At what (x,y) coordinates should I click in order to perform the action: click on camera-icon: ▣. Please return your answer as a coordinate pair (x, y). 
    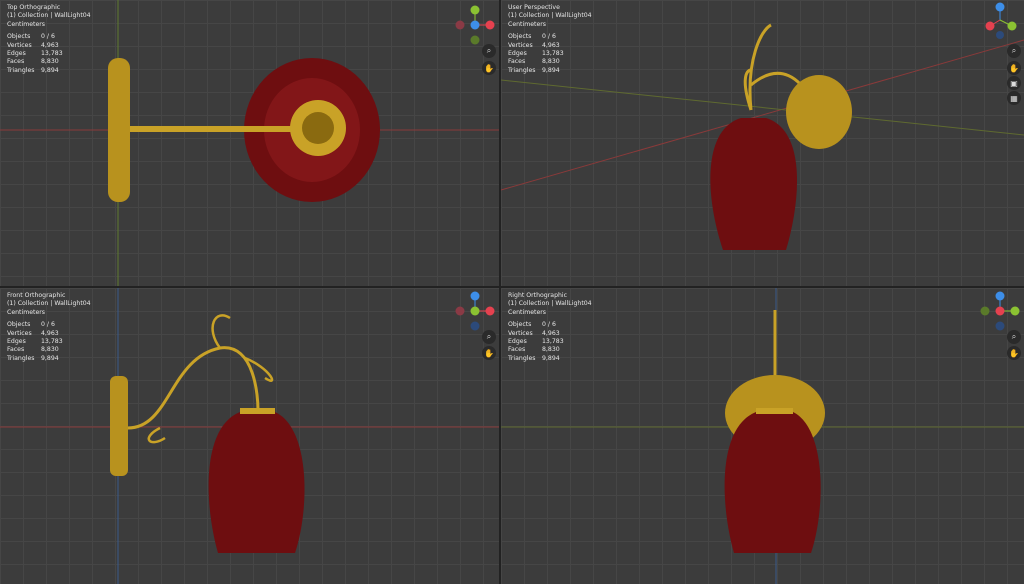
    Looking at the image, I should click on (1014, 83).